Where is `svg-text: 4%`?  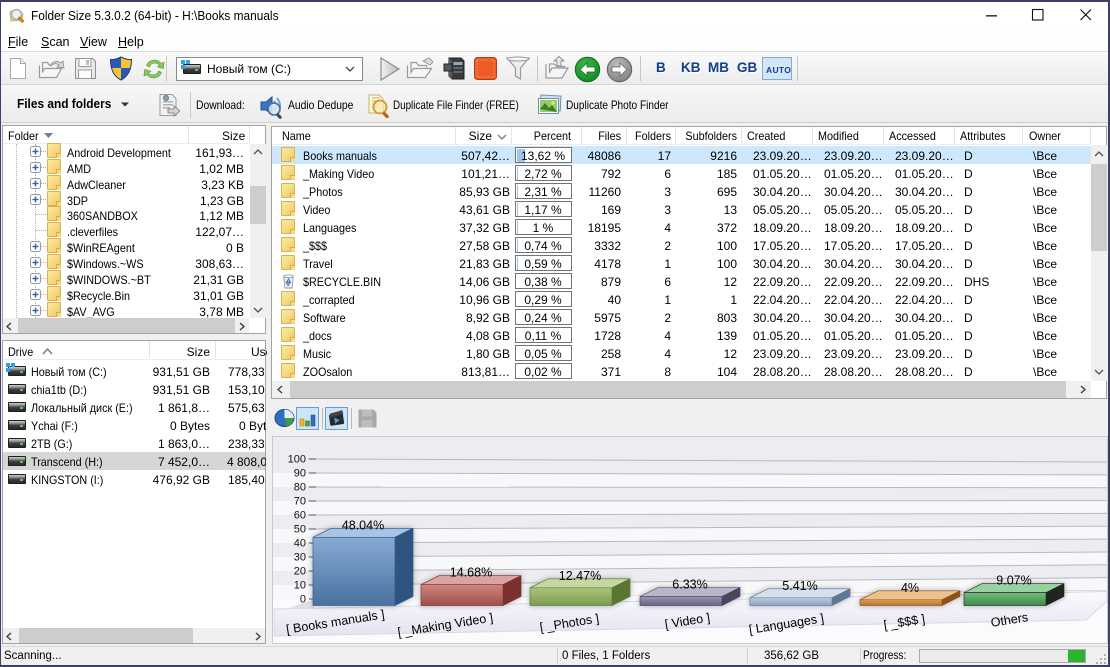 svg-text: 4% is located at coordinates (910, 588).